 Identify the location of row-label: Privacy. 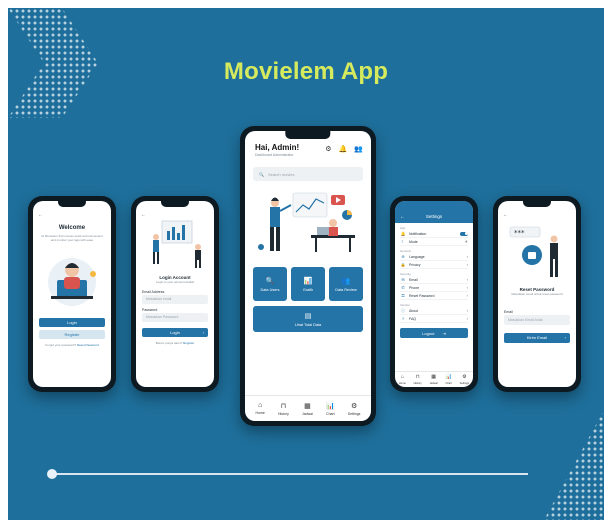
(415, 264).